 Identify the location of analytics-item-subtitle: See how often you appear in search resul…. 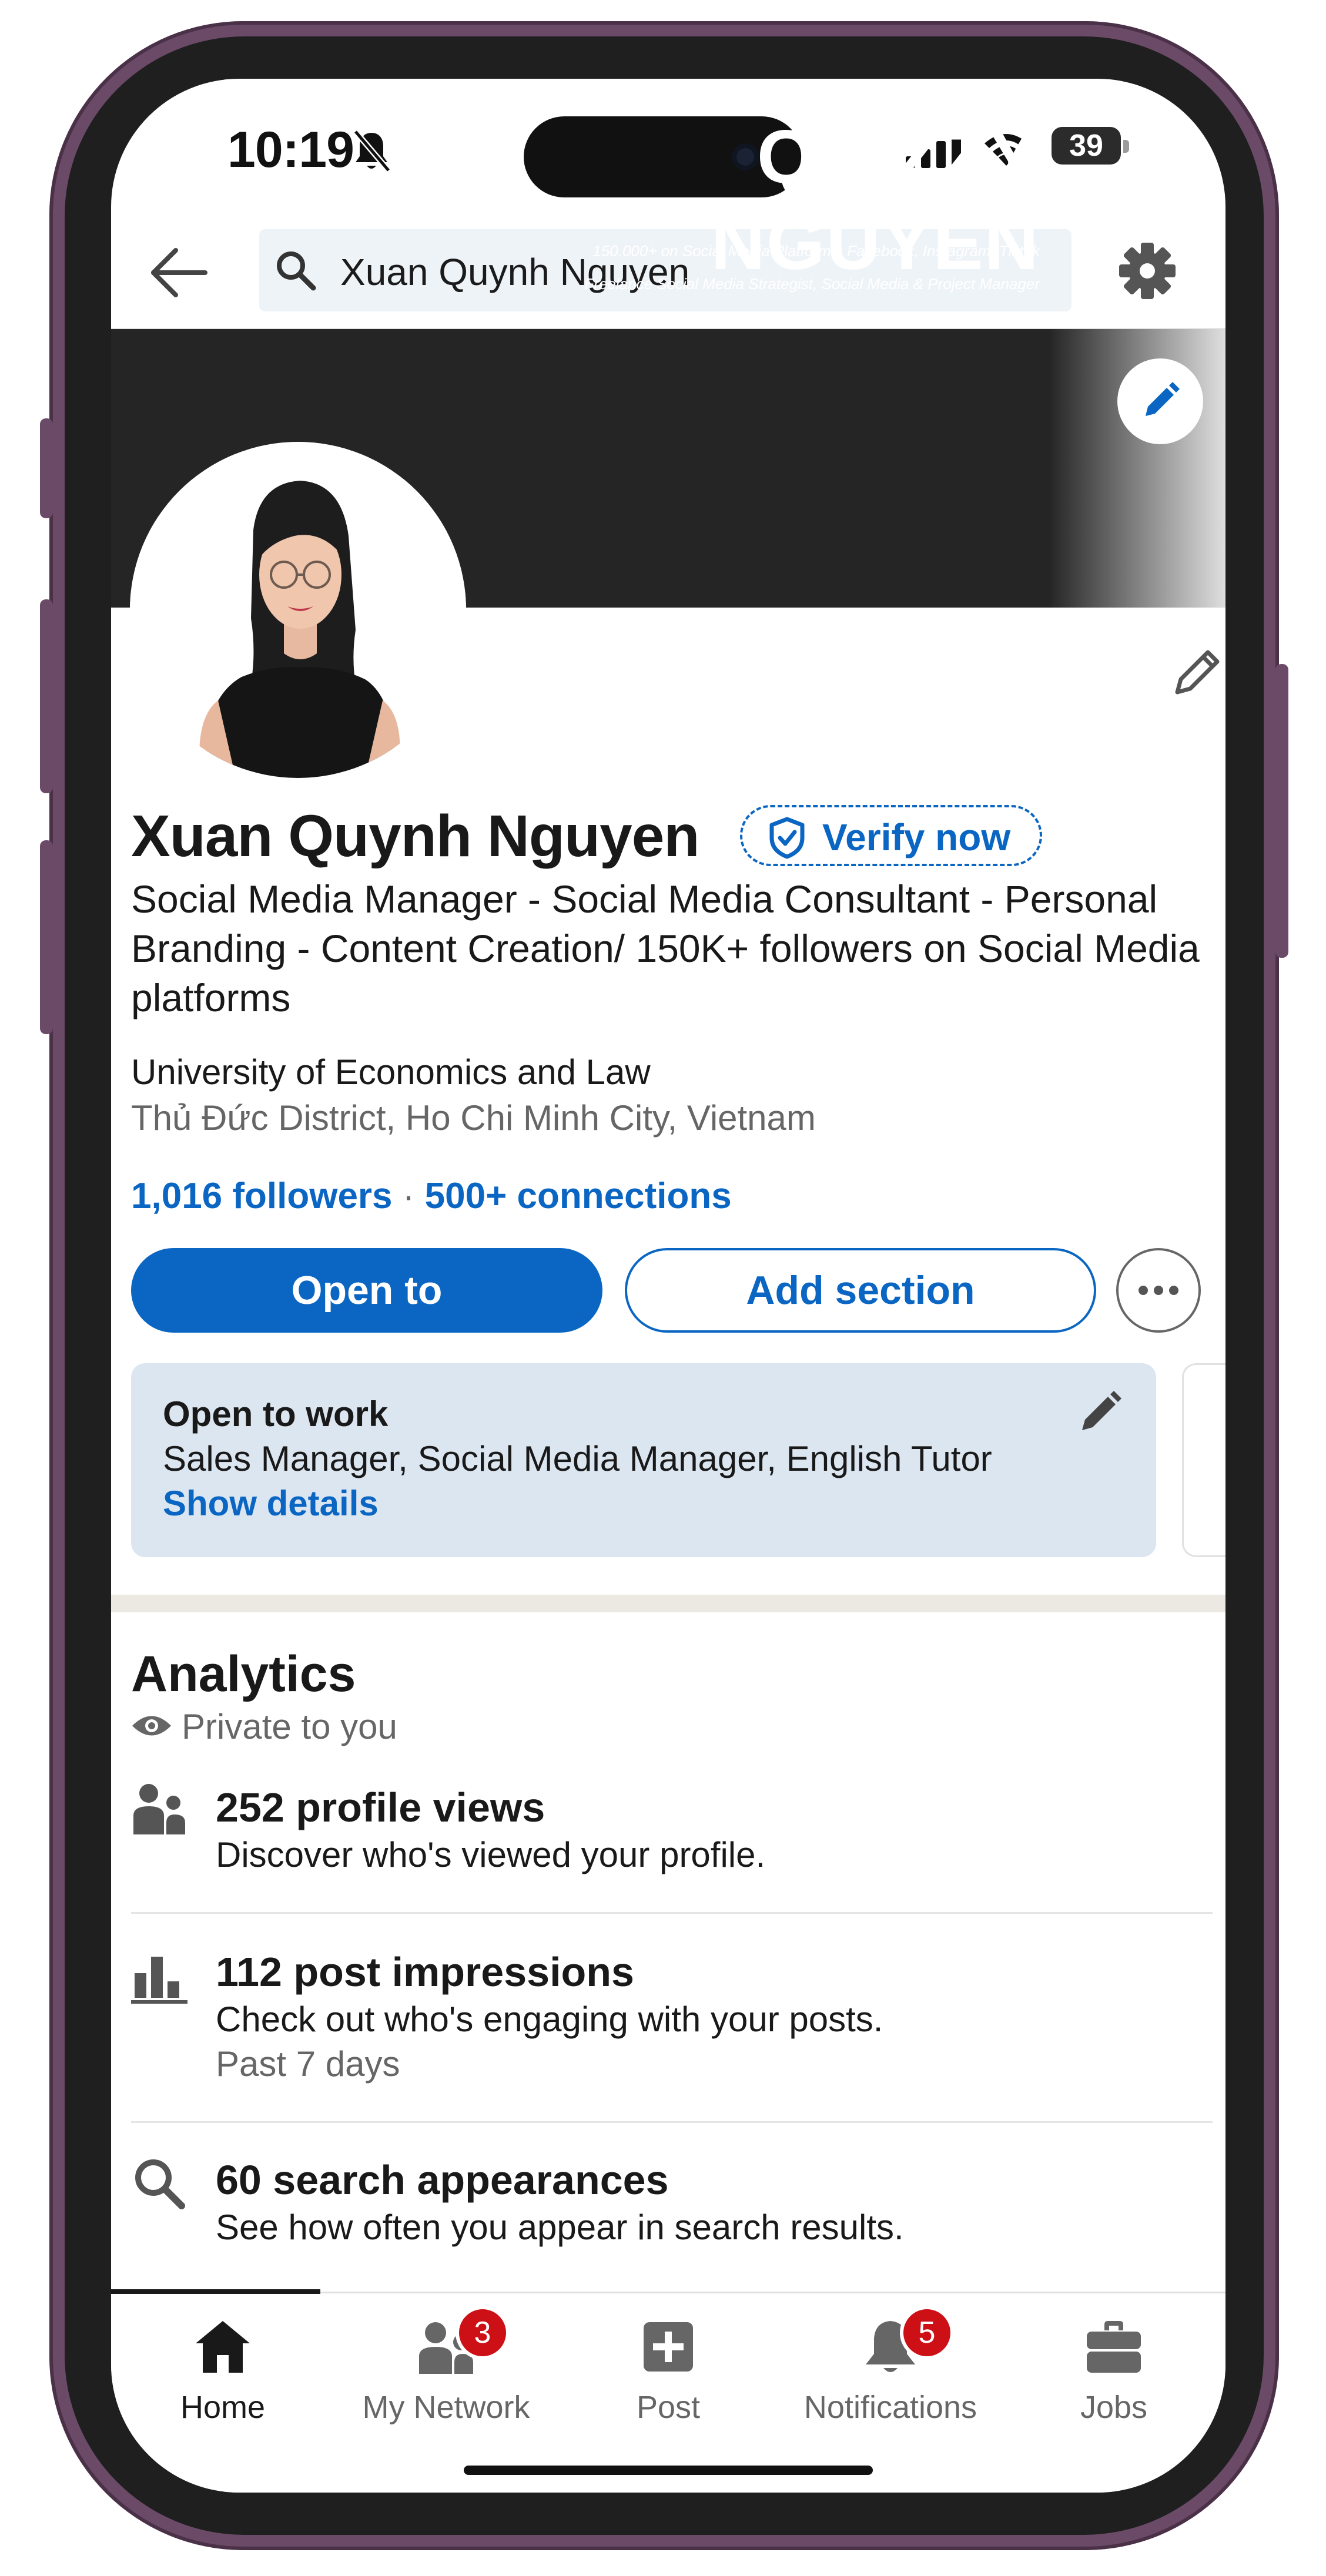
(560, 2227).